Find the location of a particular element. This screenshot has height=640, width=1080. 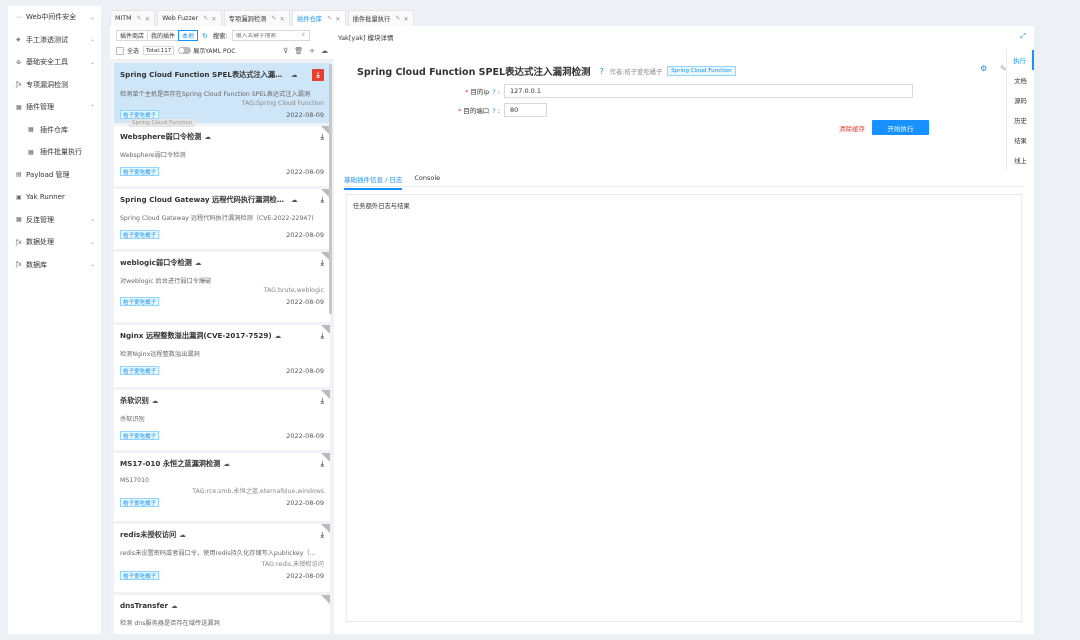

search-input is located at coordinates (268, 35).